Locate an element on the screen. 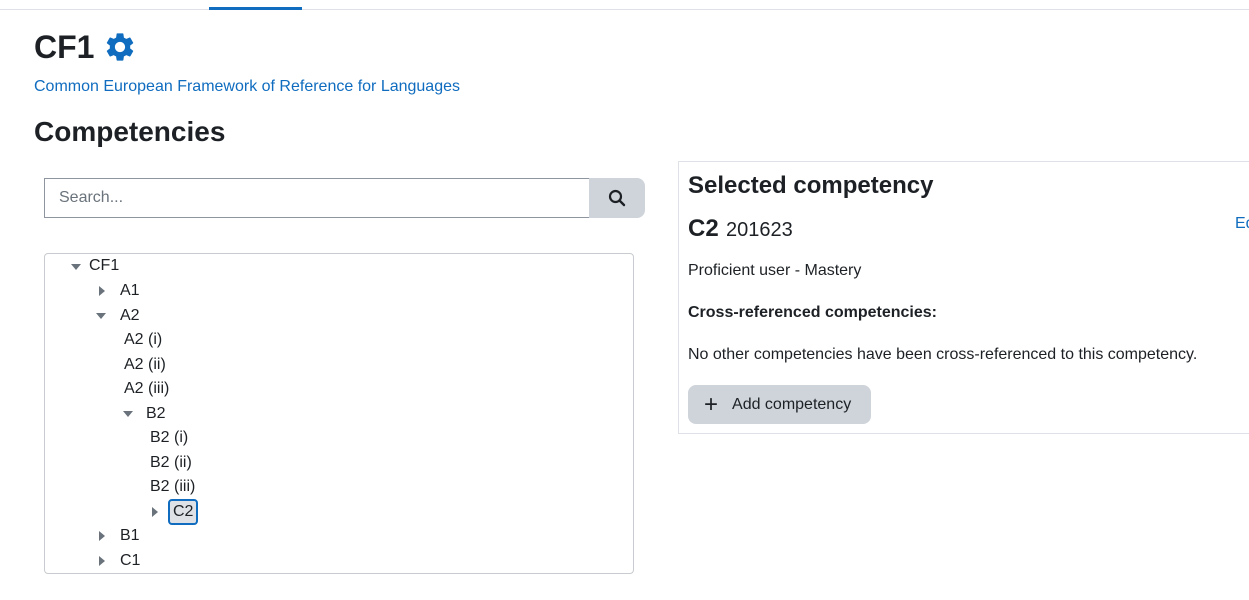 This screenshot has height=600, width=1249. top-nav-divider is located at coordinates (624, 9).